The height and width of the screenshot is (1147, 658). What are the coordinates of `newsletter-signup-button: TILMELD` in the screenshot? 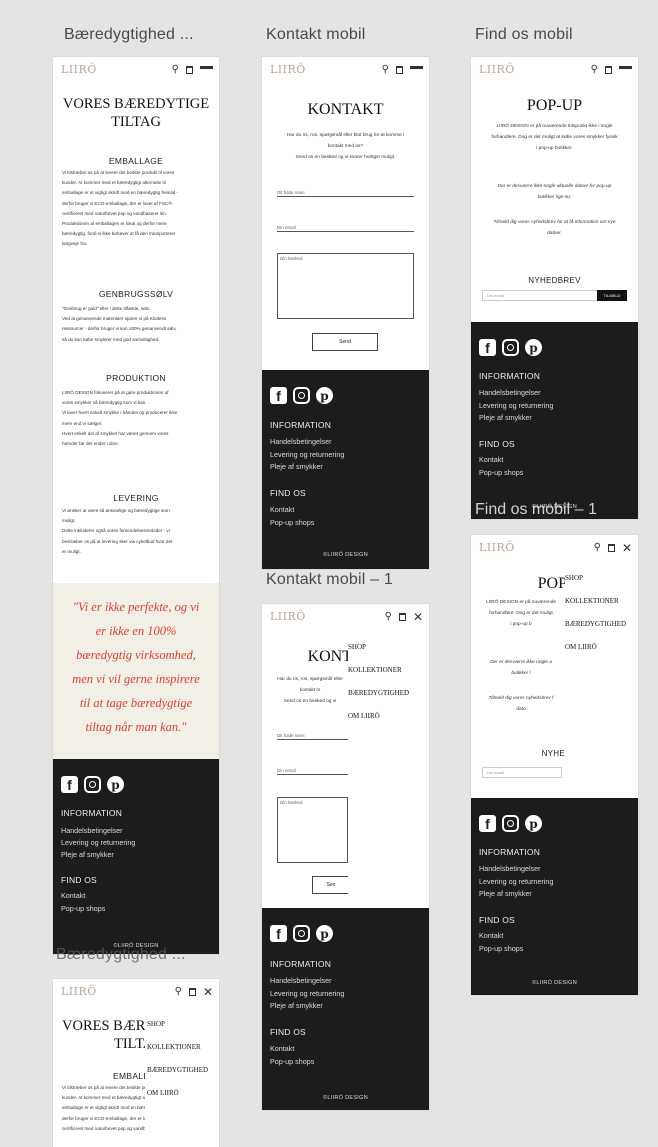 It's located at (612, 295).